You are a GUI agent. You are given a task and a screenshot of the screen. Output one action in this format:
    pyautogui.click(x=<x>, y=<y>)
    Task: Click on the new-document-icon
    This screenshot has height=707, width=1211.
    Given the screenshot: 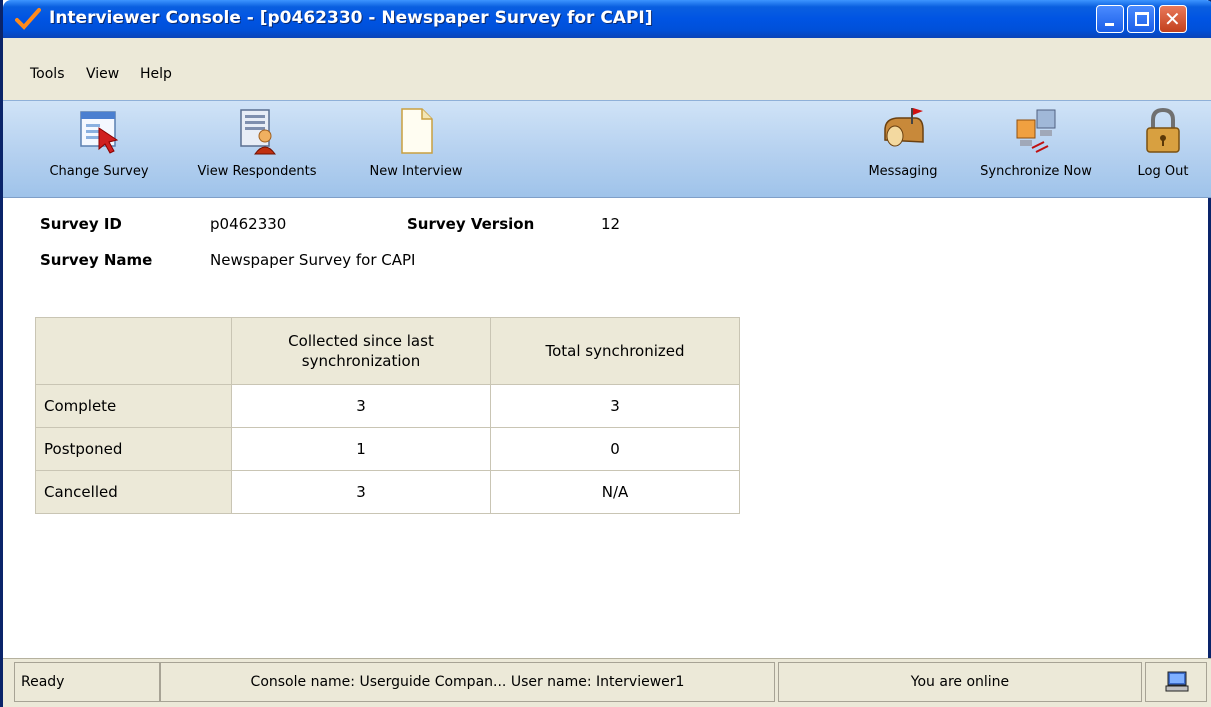 What is the action you would take?
    pyautogui.click(x=417, y=131)
    